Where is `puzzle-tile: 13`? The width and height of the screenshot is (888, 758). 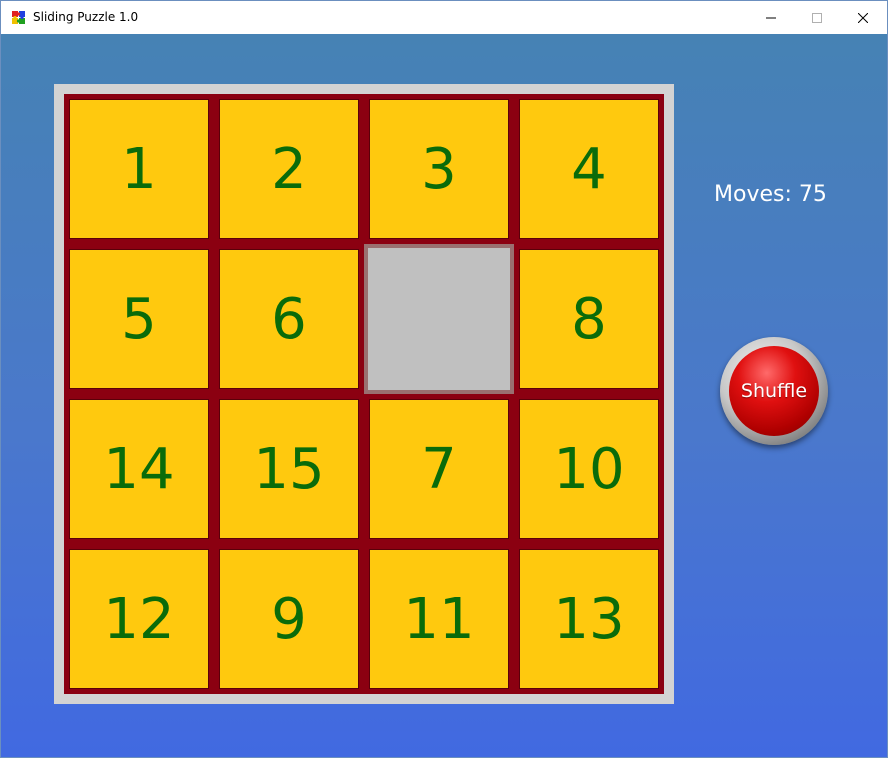
puzzle-tile: 13 is located at coordinates (589, 619).